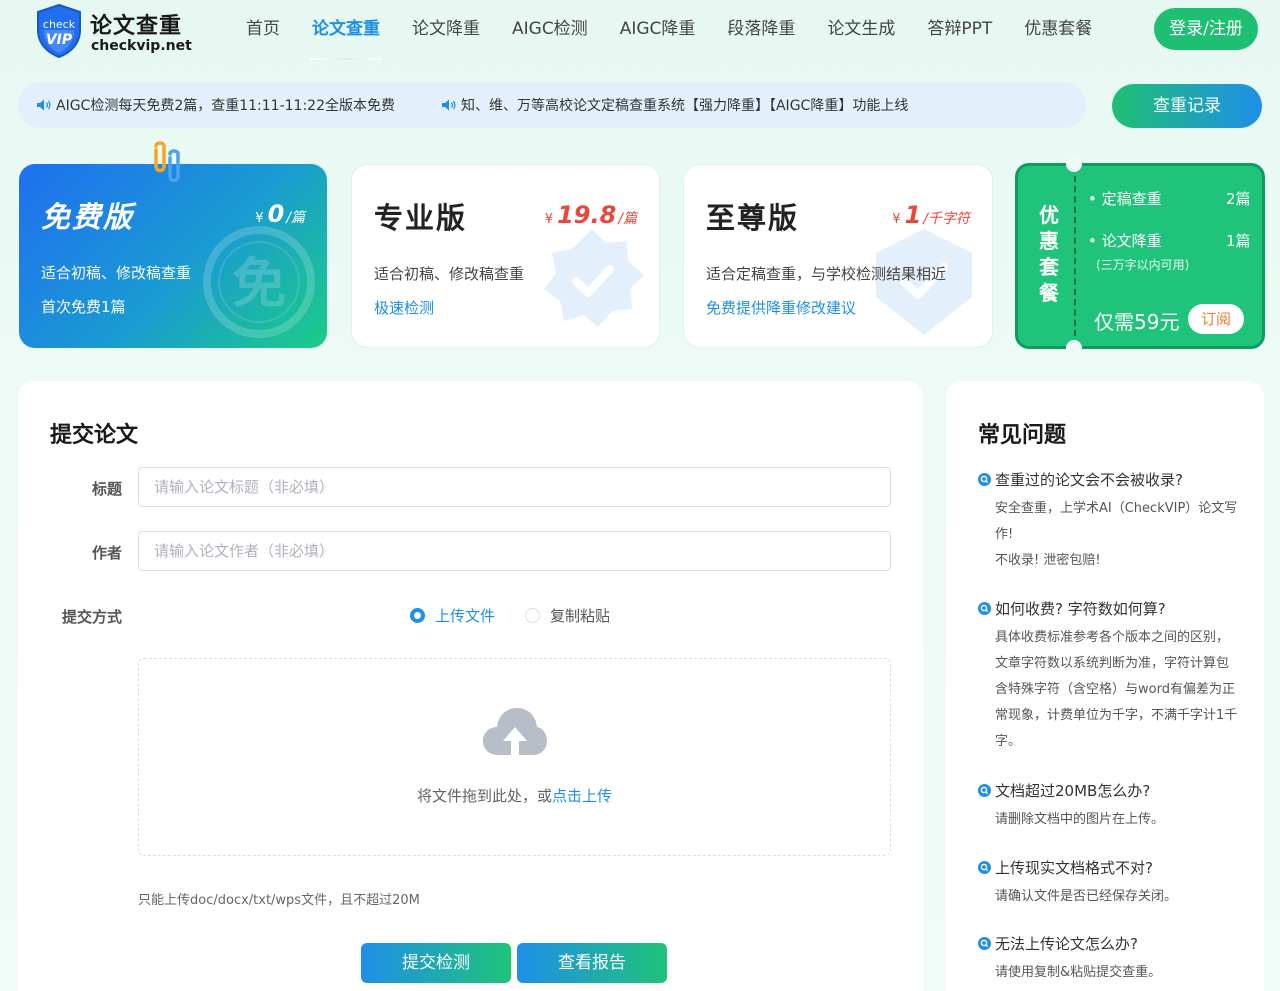 The width and height of the screenshot is (1280, 991). I want to click on plan-price: ¥1/千字符, so click(931, 215).